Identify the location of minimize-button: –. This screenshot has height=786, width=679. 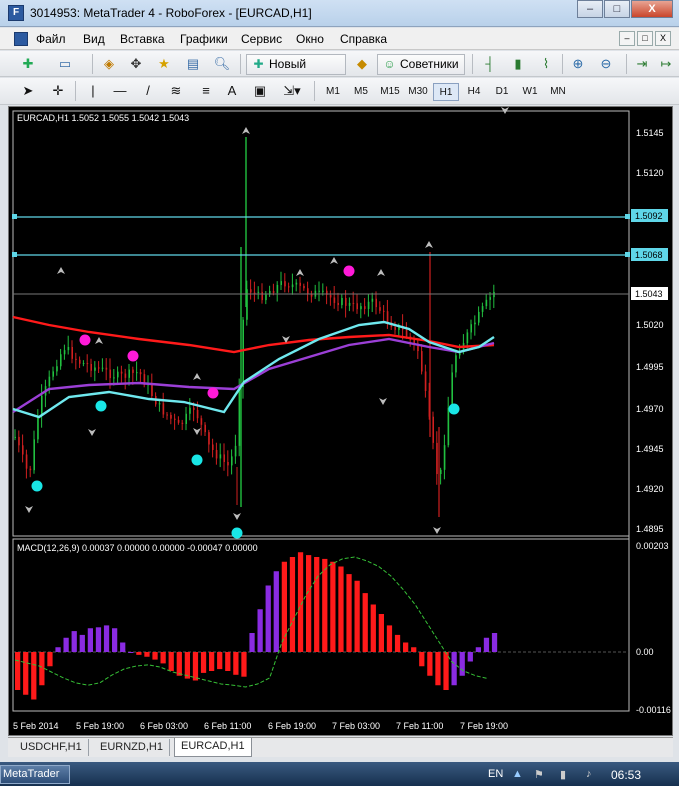
(590, 9).